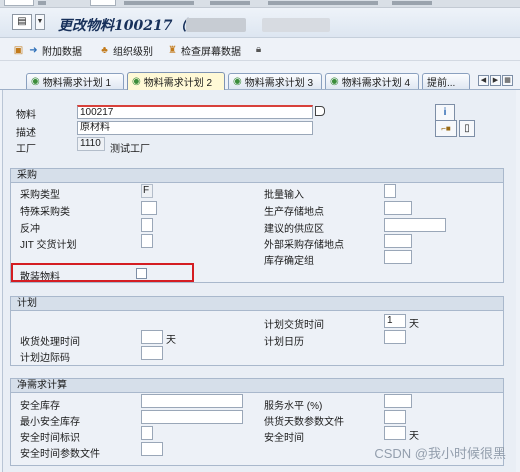 This screenshot has width=520, height=472. Describe the element at coordinates (294, 212) in the screenshot. I see `prod-storage-label: 生产存储地点` at that location.